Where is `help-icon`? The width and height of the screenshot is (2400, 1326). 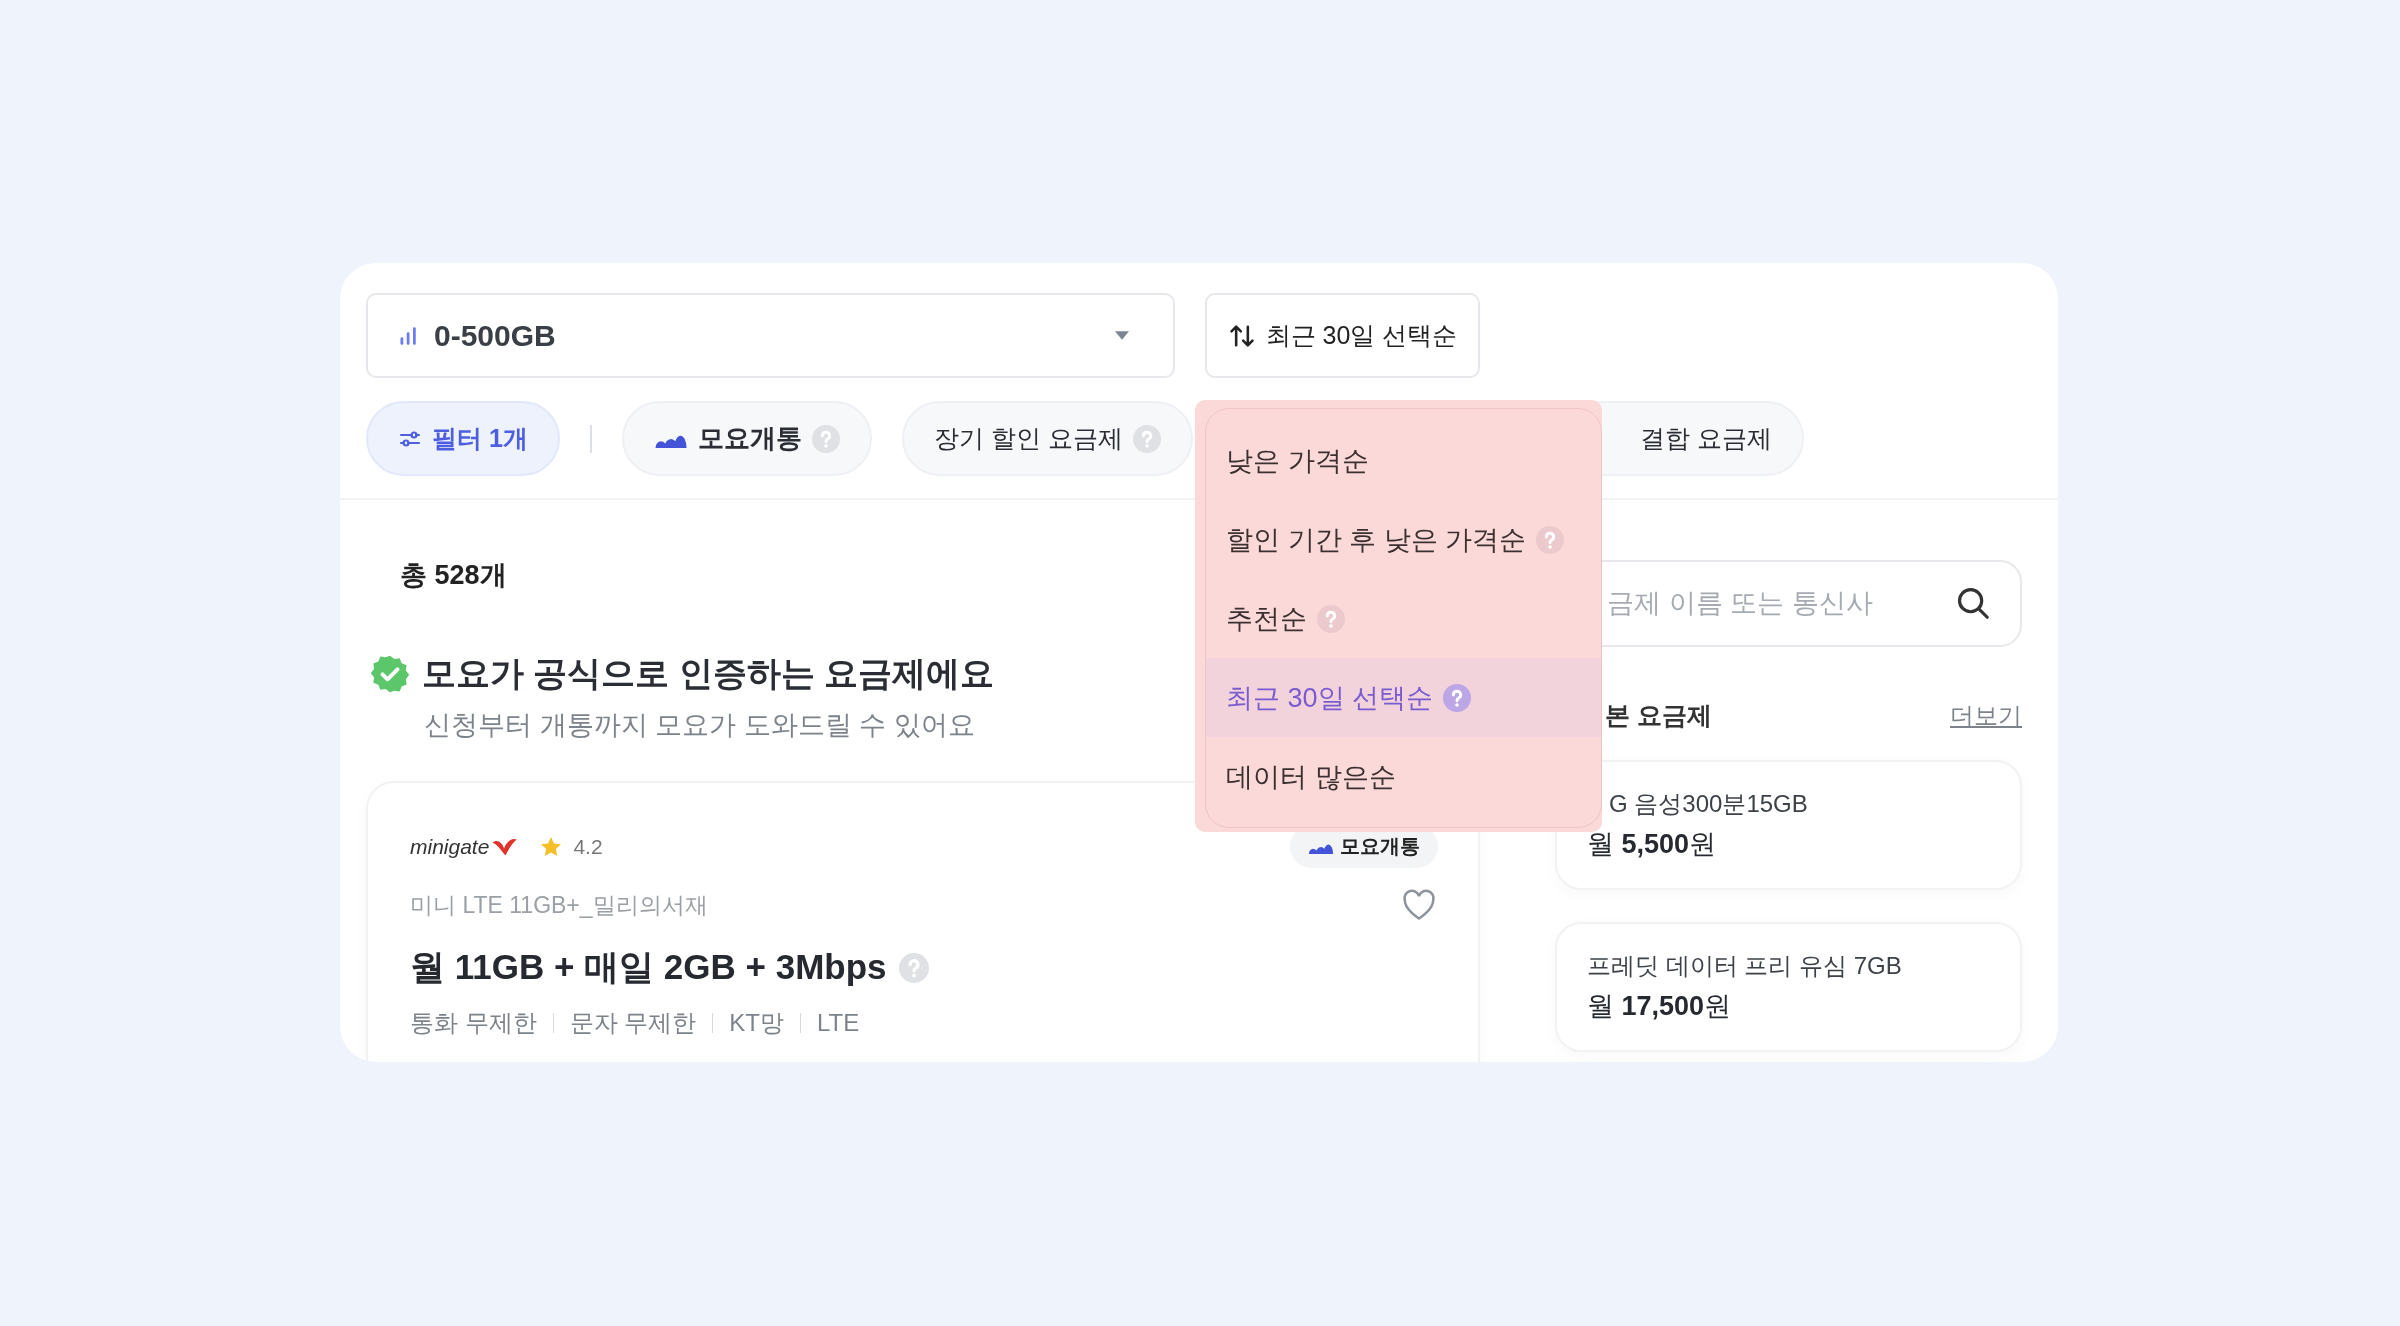
help-icon is located at coordinates (913, 967).